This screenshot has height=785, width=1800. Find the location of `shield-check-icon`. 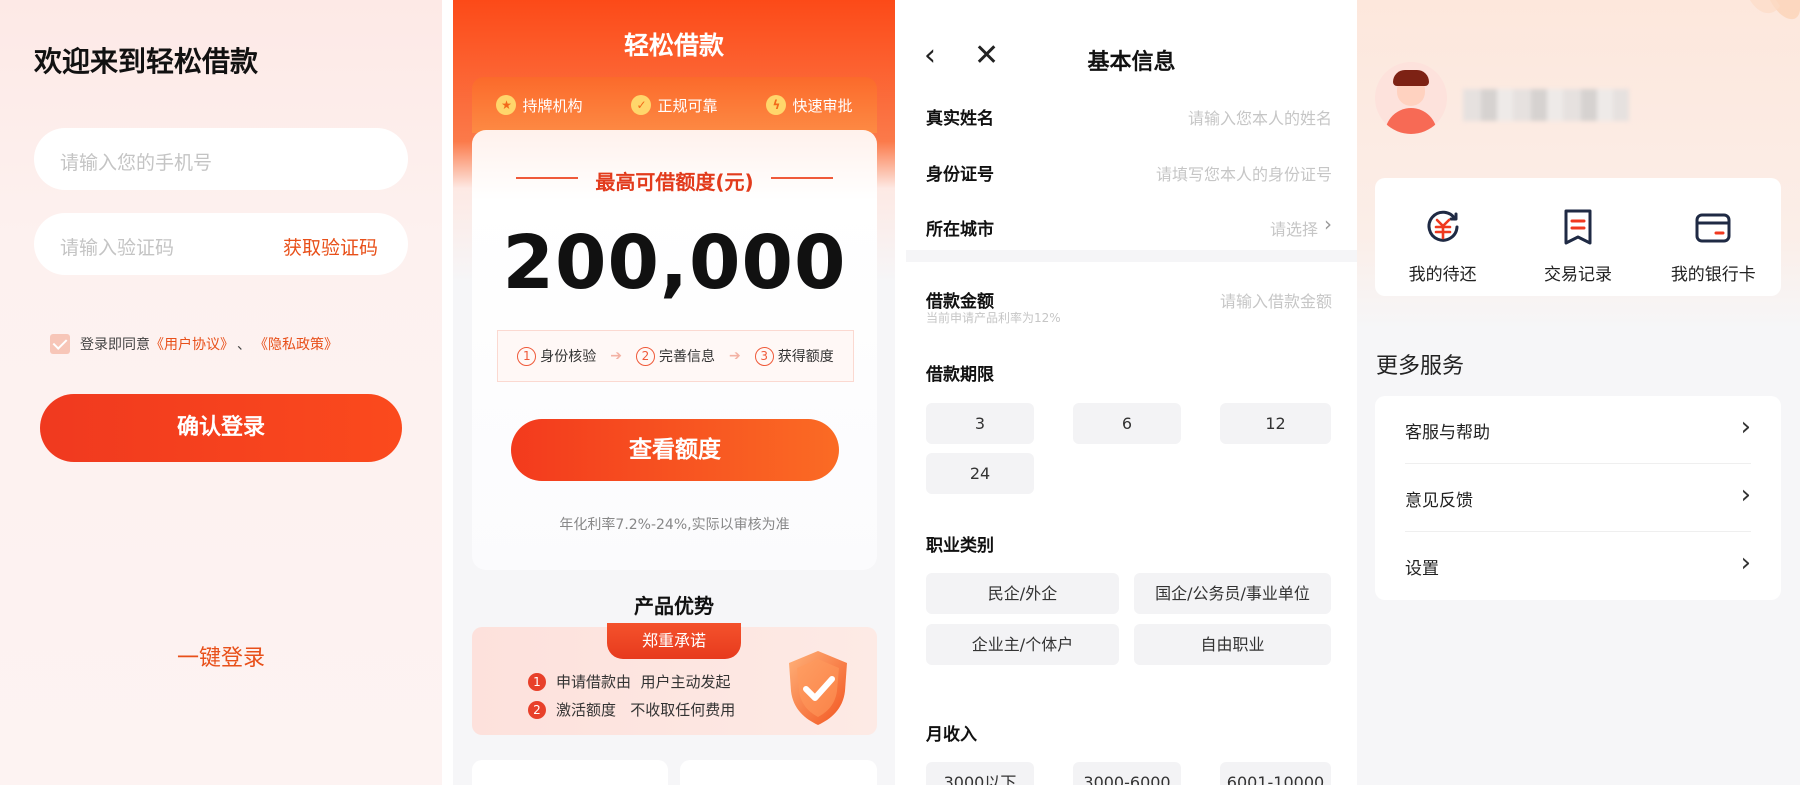

shield-check-icon is located at coordinates (818, 688).